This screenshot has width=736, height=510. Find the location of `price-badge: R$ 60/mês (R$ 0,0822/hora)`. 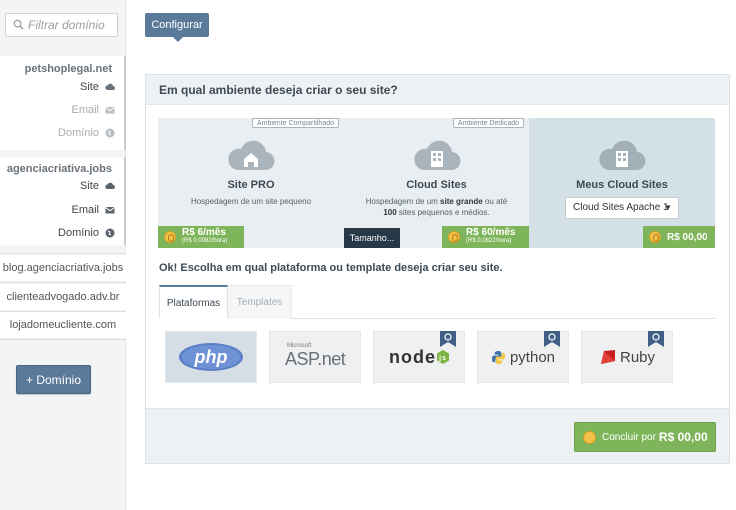

price-badge: R$ 60/mês (R$ 0,0822/hora) is located at coordinates (485, 237).